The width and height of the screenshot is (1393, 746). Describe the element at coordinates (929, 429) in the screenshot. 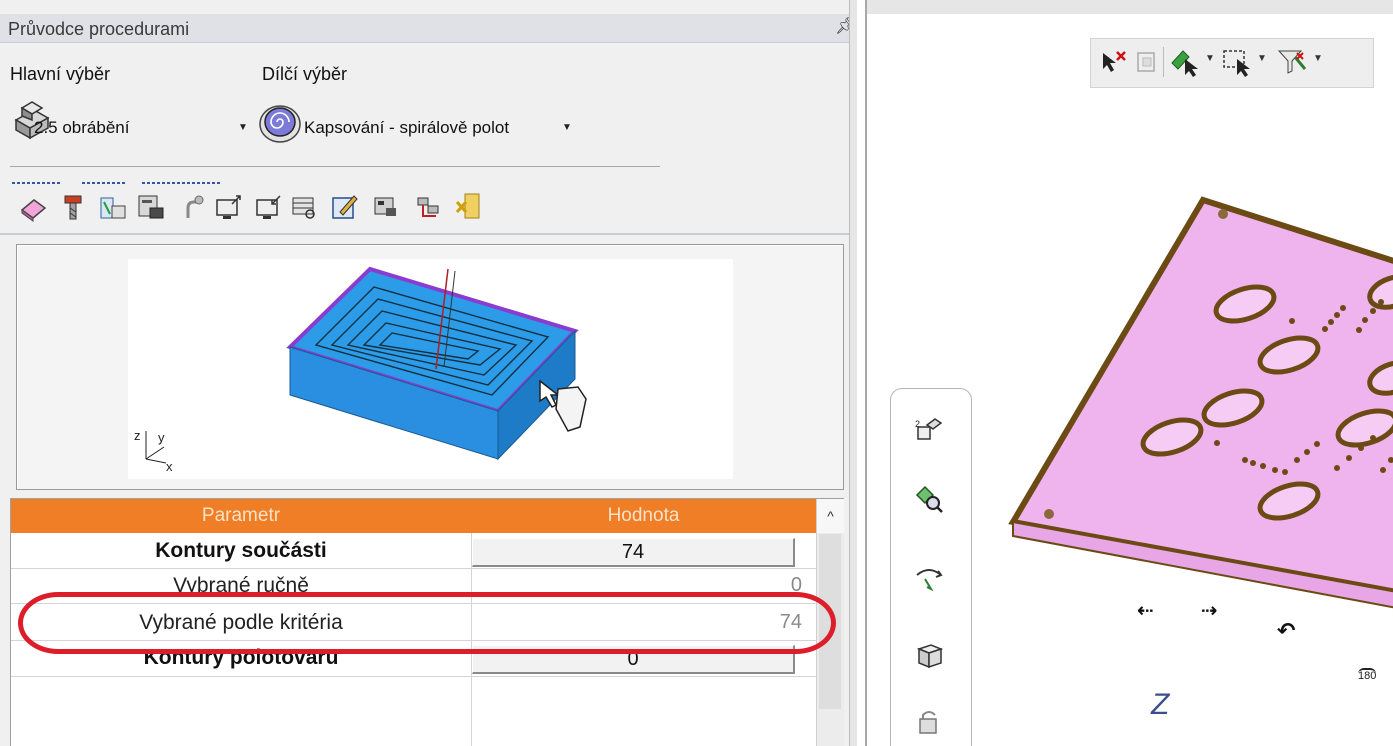

I see `rotate-view-icon: 2` at that location.